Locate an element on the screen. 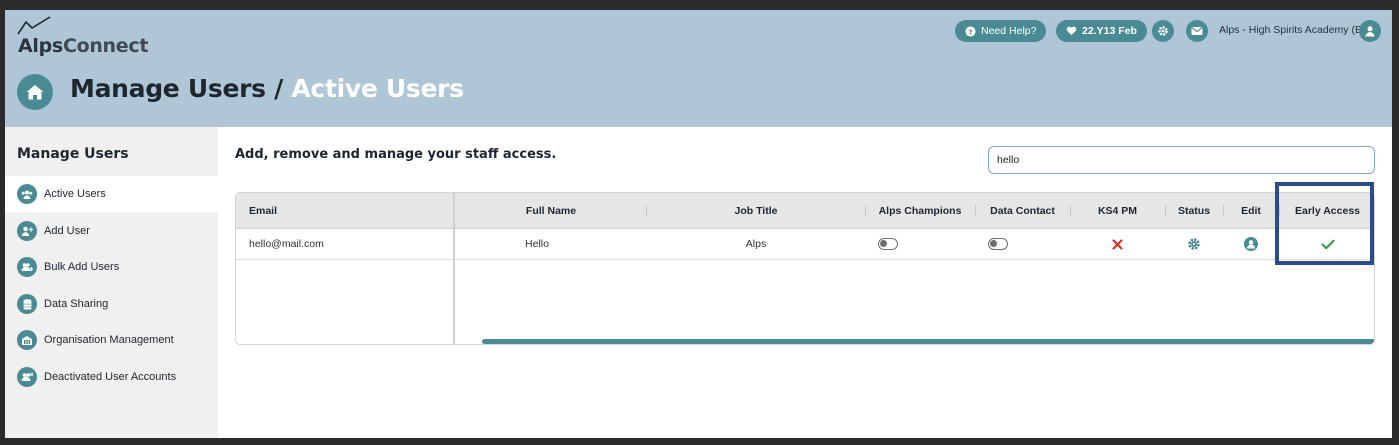 Image resolution: width=1399 pixels, height=445 pixels. logo-chart-icon is located at coordinates (34, 25).